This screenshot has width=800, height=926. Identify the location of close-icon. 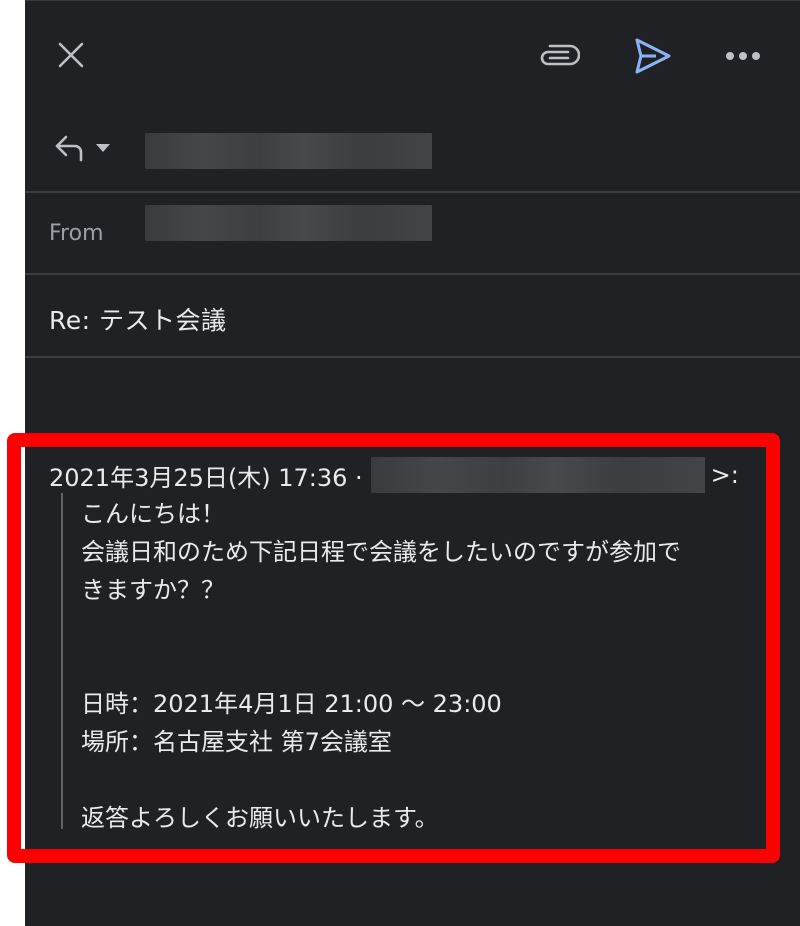
(71, 55).